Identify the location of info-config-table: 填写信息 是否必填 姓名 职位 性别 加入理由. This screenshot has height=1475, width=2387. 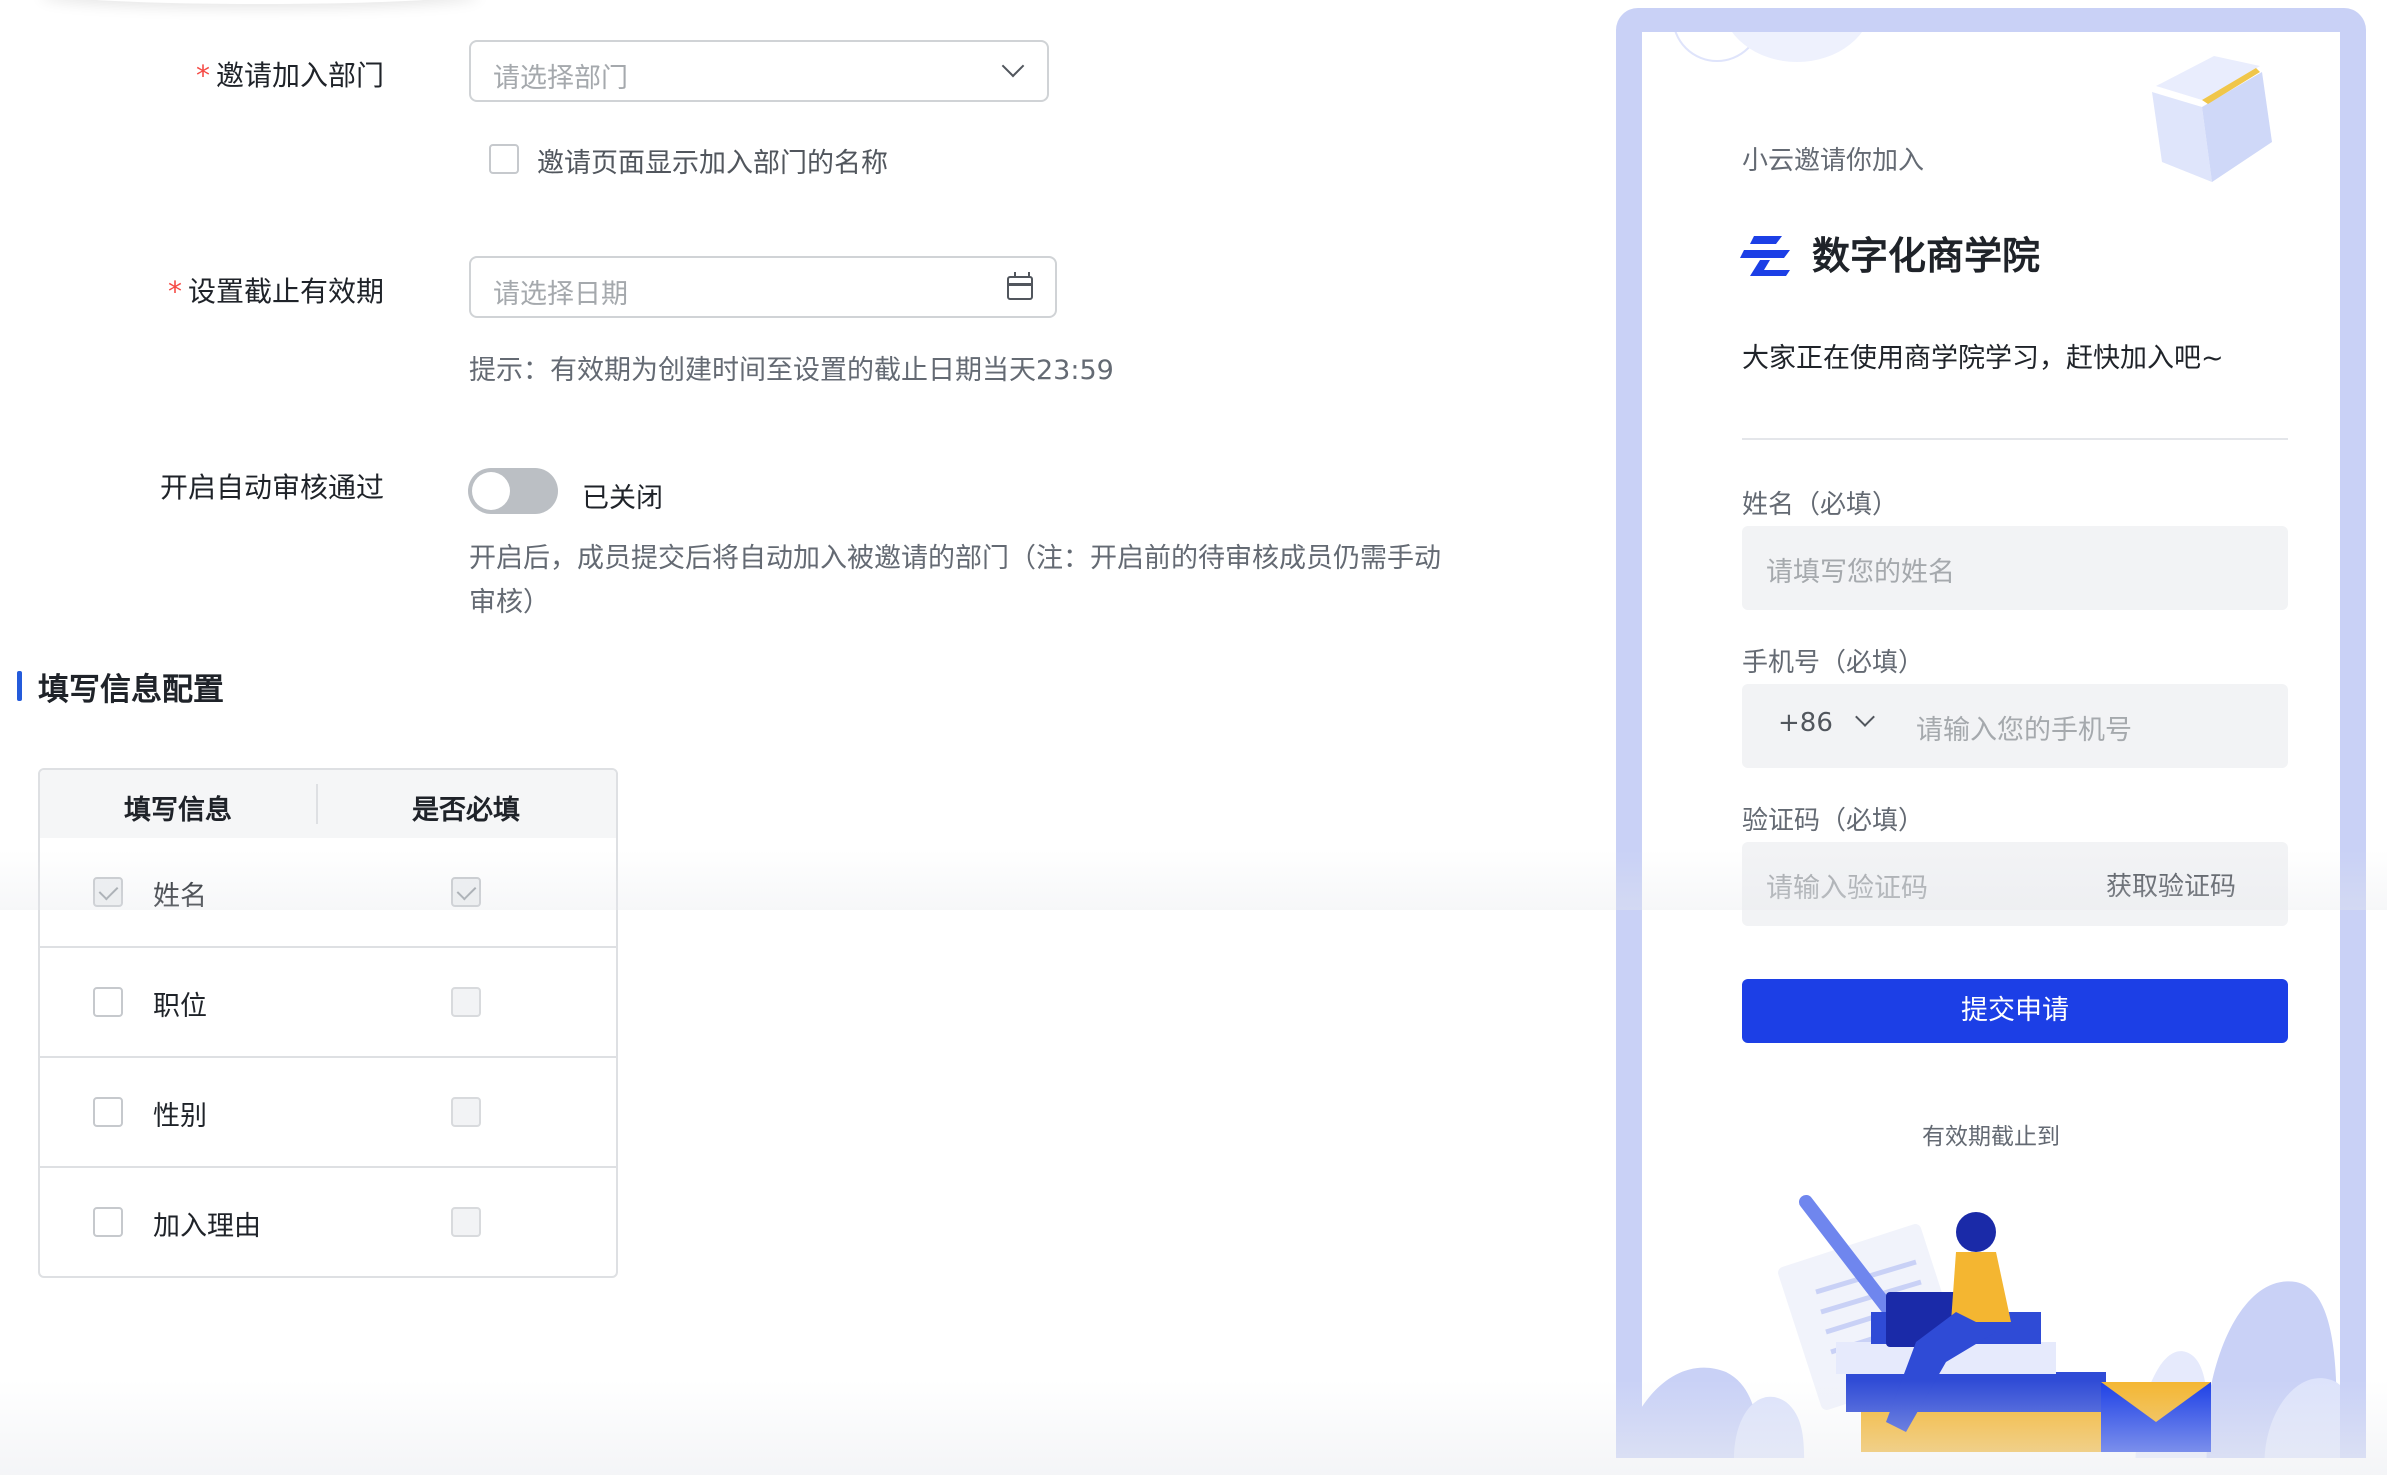
(328, 1023).